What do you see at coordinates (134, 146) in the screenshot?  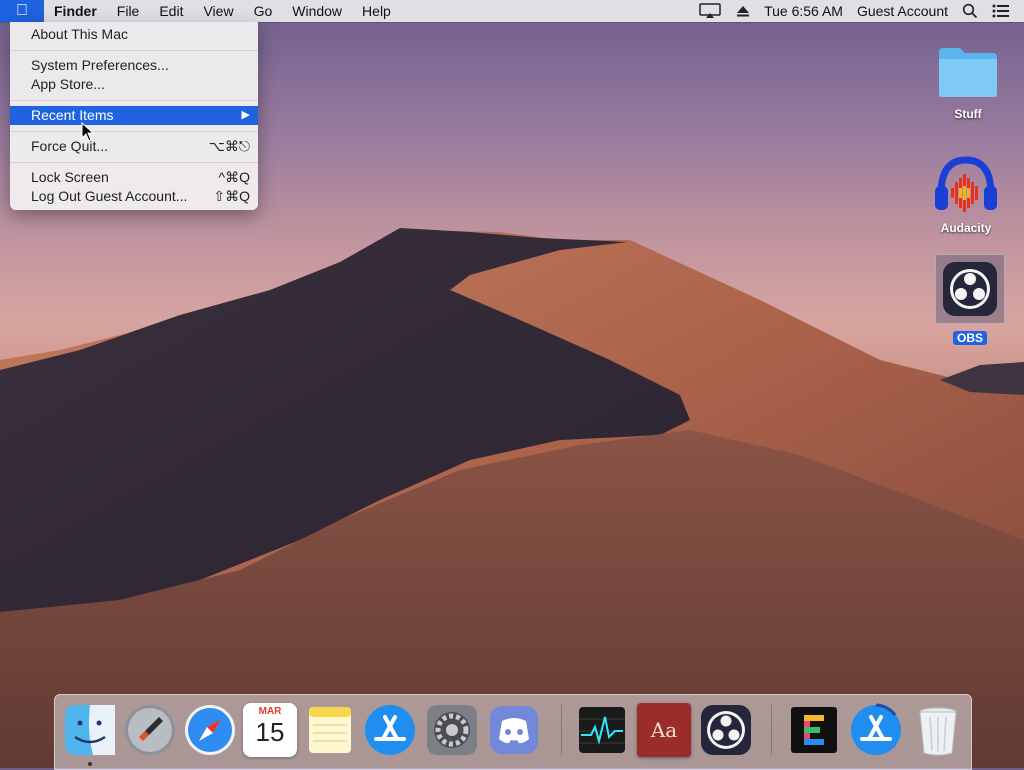 I see `menu-item-force-quit: Force Quit... ⌥⌘⎋` at bounding box center [134, 146].